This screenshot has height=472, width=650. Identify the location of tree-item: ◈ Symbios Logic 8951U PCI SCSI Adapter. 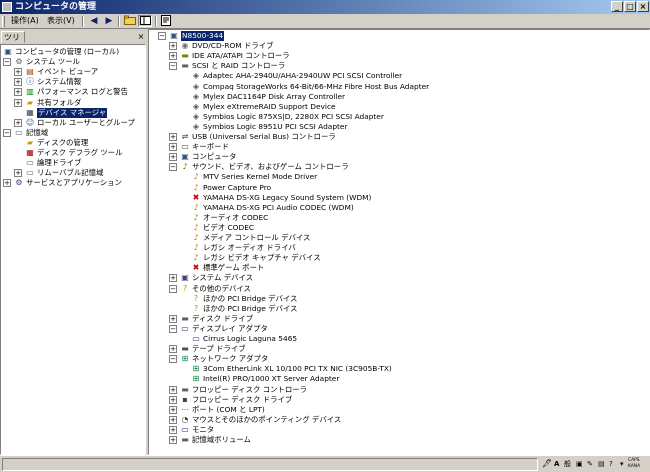
(399, 127).